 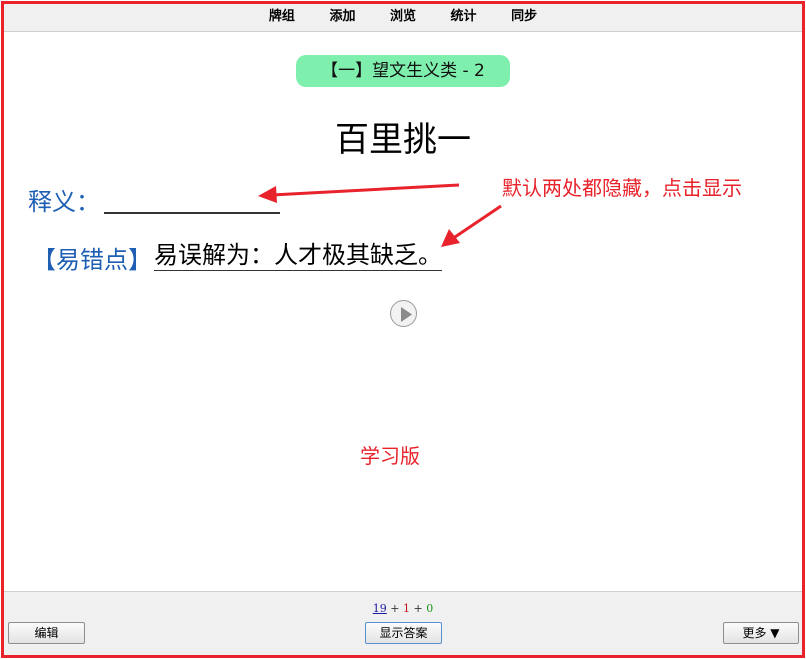 I want to click on arrow-to-error-point, so click(x=471, y=225).